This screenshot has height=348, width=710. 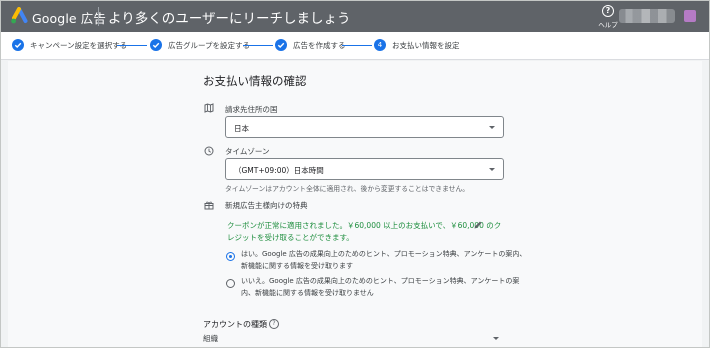 I want to click on step-label: お支払い情報を設定, so click(x=426, y=45).